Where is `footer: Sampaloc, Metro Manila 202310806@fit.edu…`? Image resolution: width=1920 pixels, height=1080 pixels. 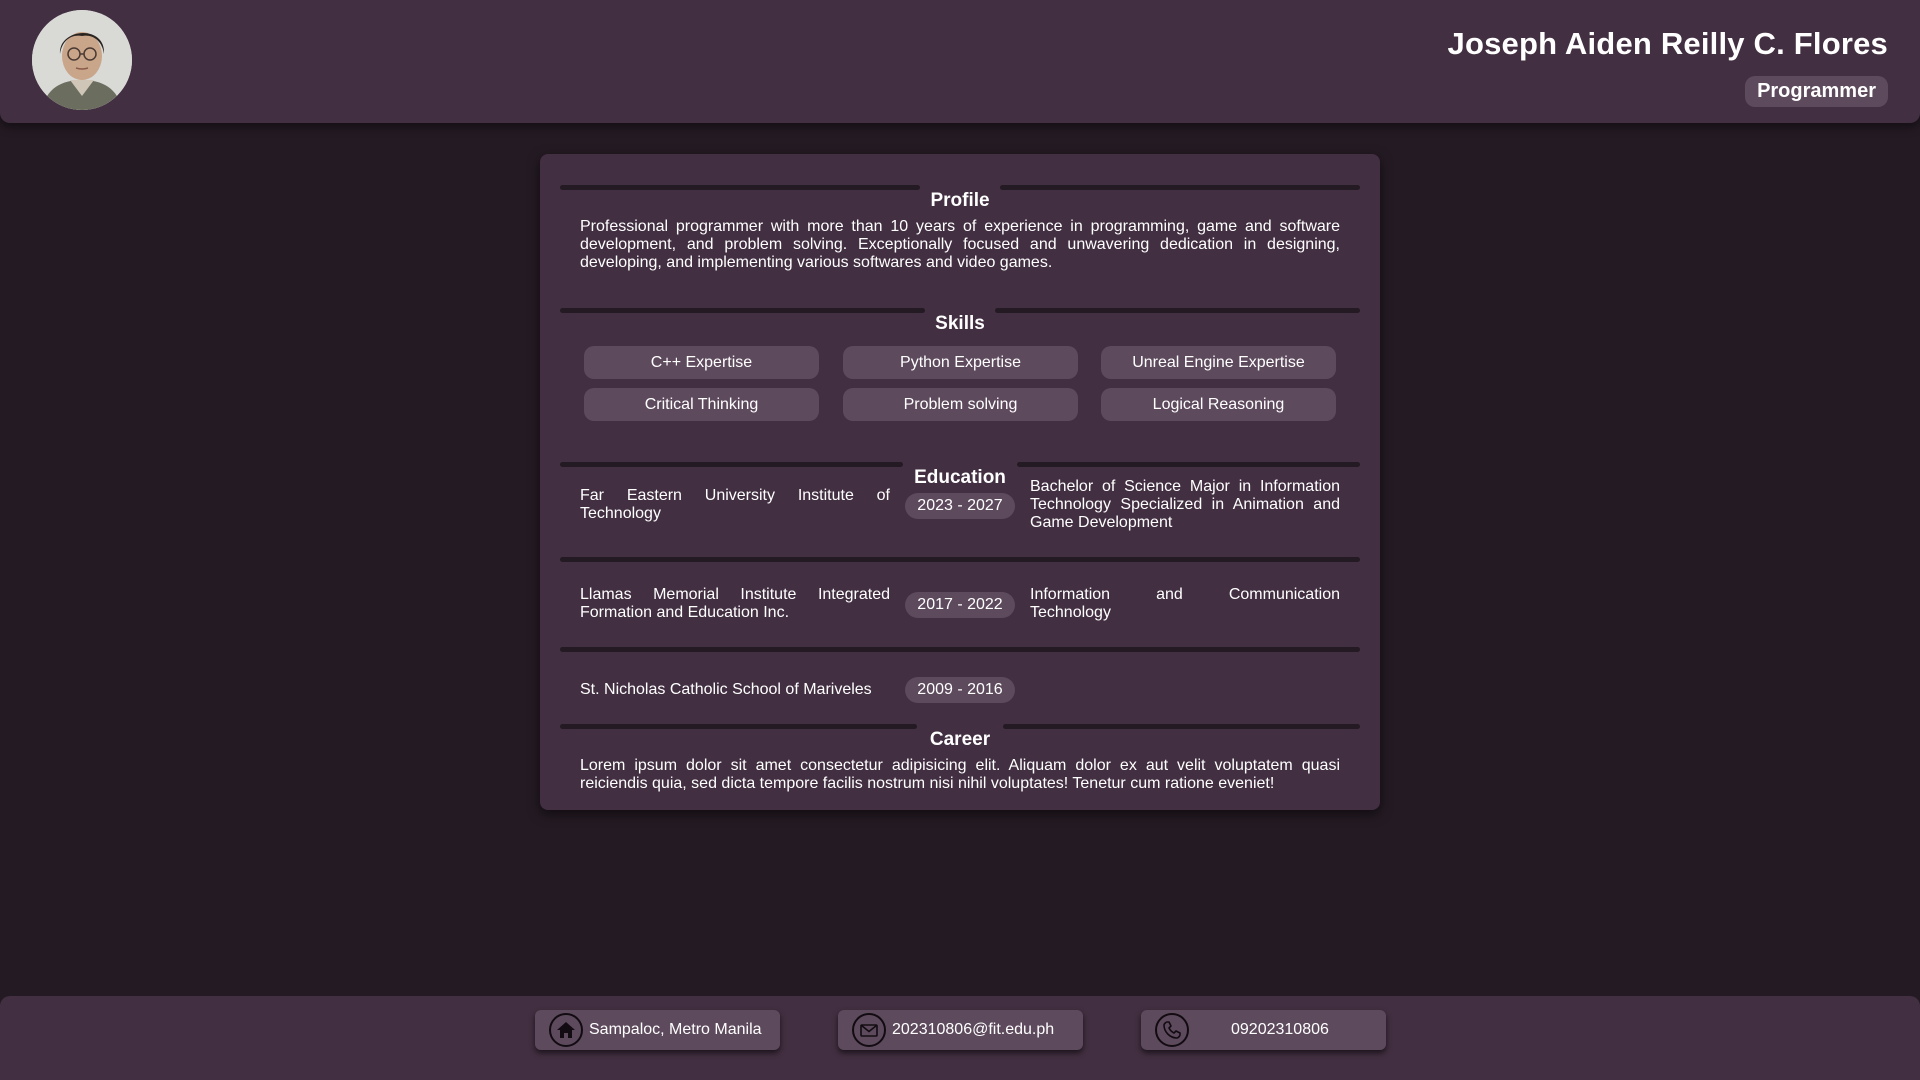
footer: Sampaloc, Metro Manila 202310806@fit.edu… is located at coordinates (960, 1038).